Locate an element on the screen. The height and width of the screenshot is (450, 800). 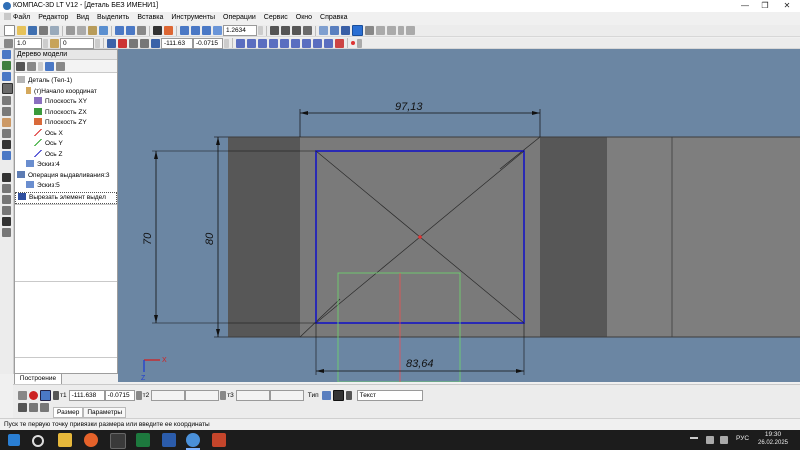
close-panel-icon is located at coordinates (33, 407).